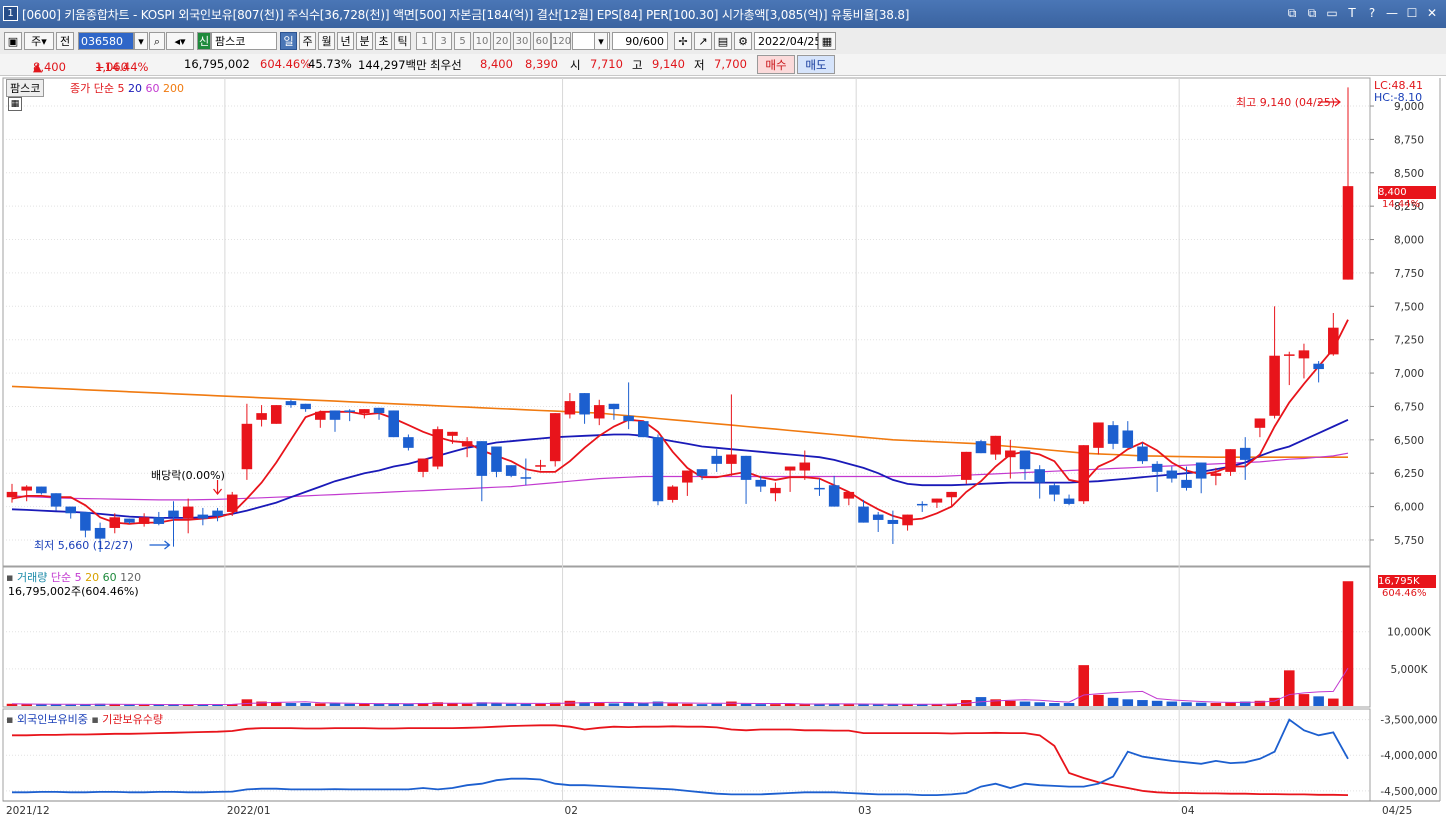 This screenshot has height=820, width=1446. Describe the element at coordinates (106, 41) in the screenshot. I see `stock-code-input: 036580` at that location.